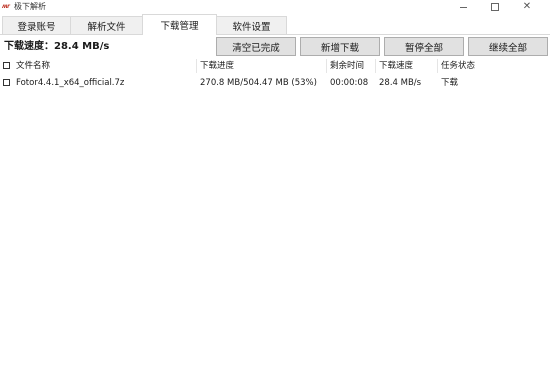  What do you see at coordinates (258, 83) in the screenshot?
I see `progress-cell: 270.8 MB/504.47 MB (53%)` at bounding box center [258, 83].